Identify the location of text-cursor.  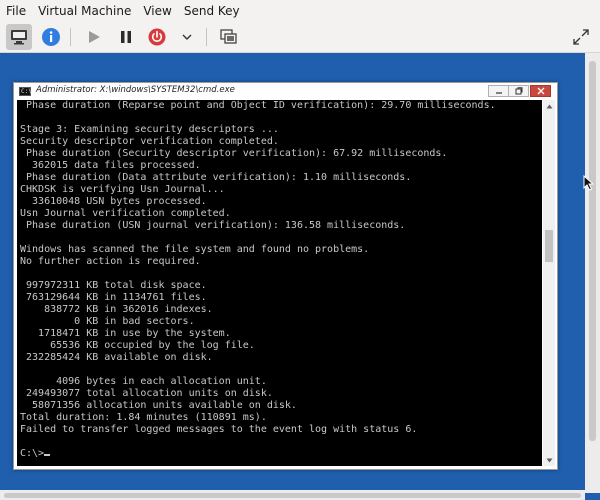
(47, 455).